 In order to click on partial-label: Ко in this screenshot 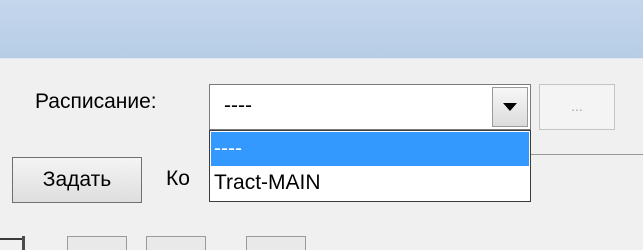, I will do `click(178, 178)`.